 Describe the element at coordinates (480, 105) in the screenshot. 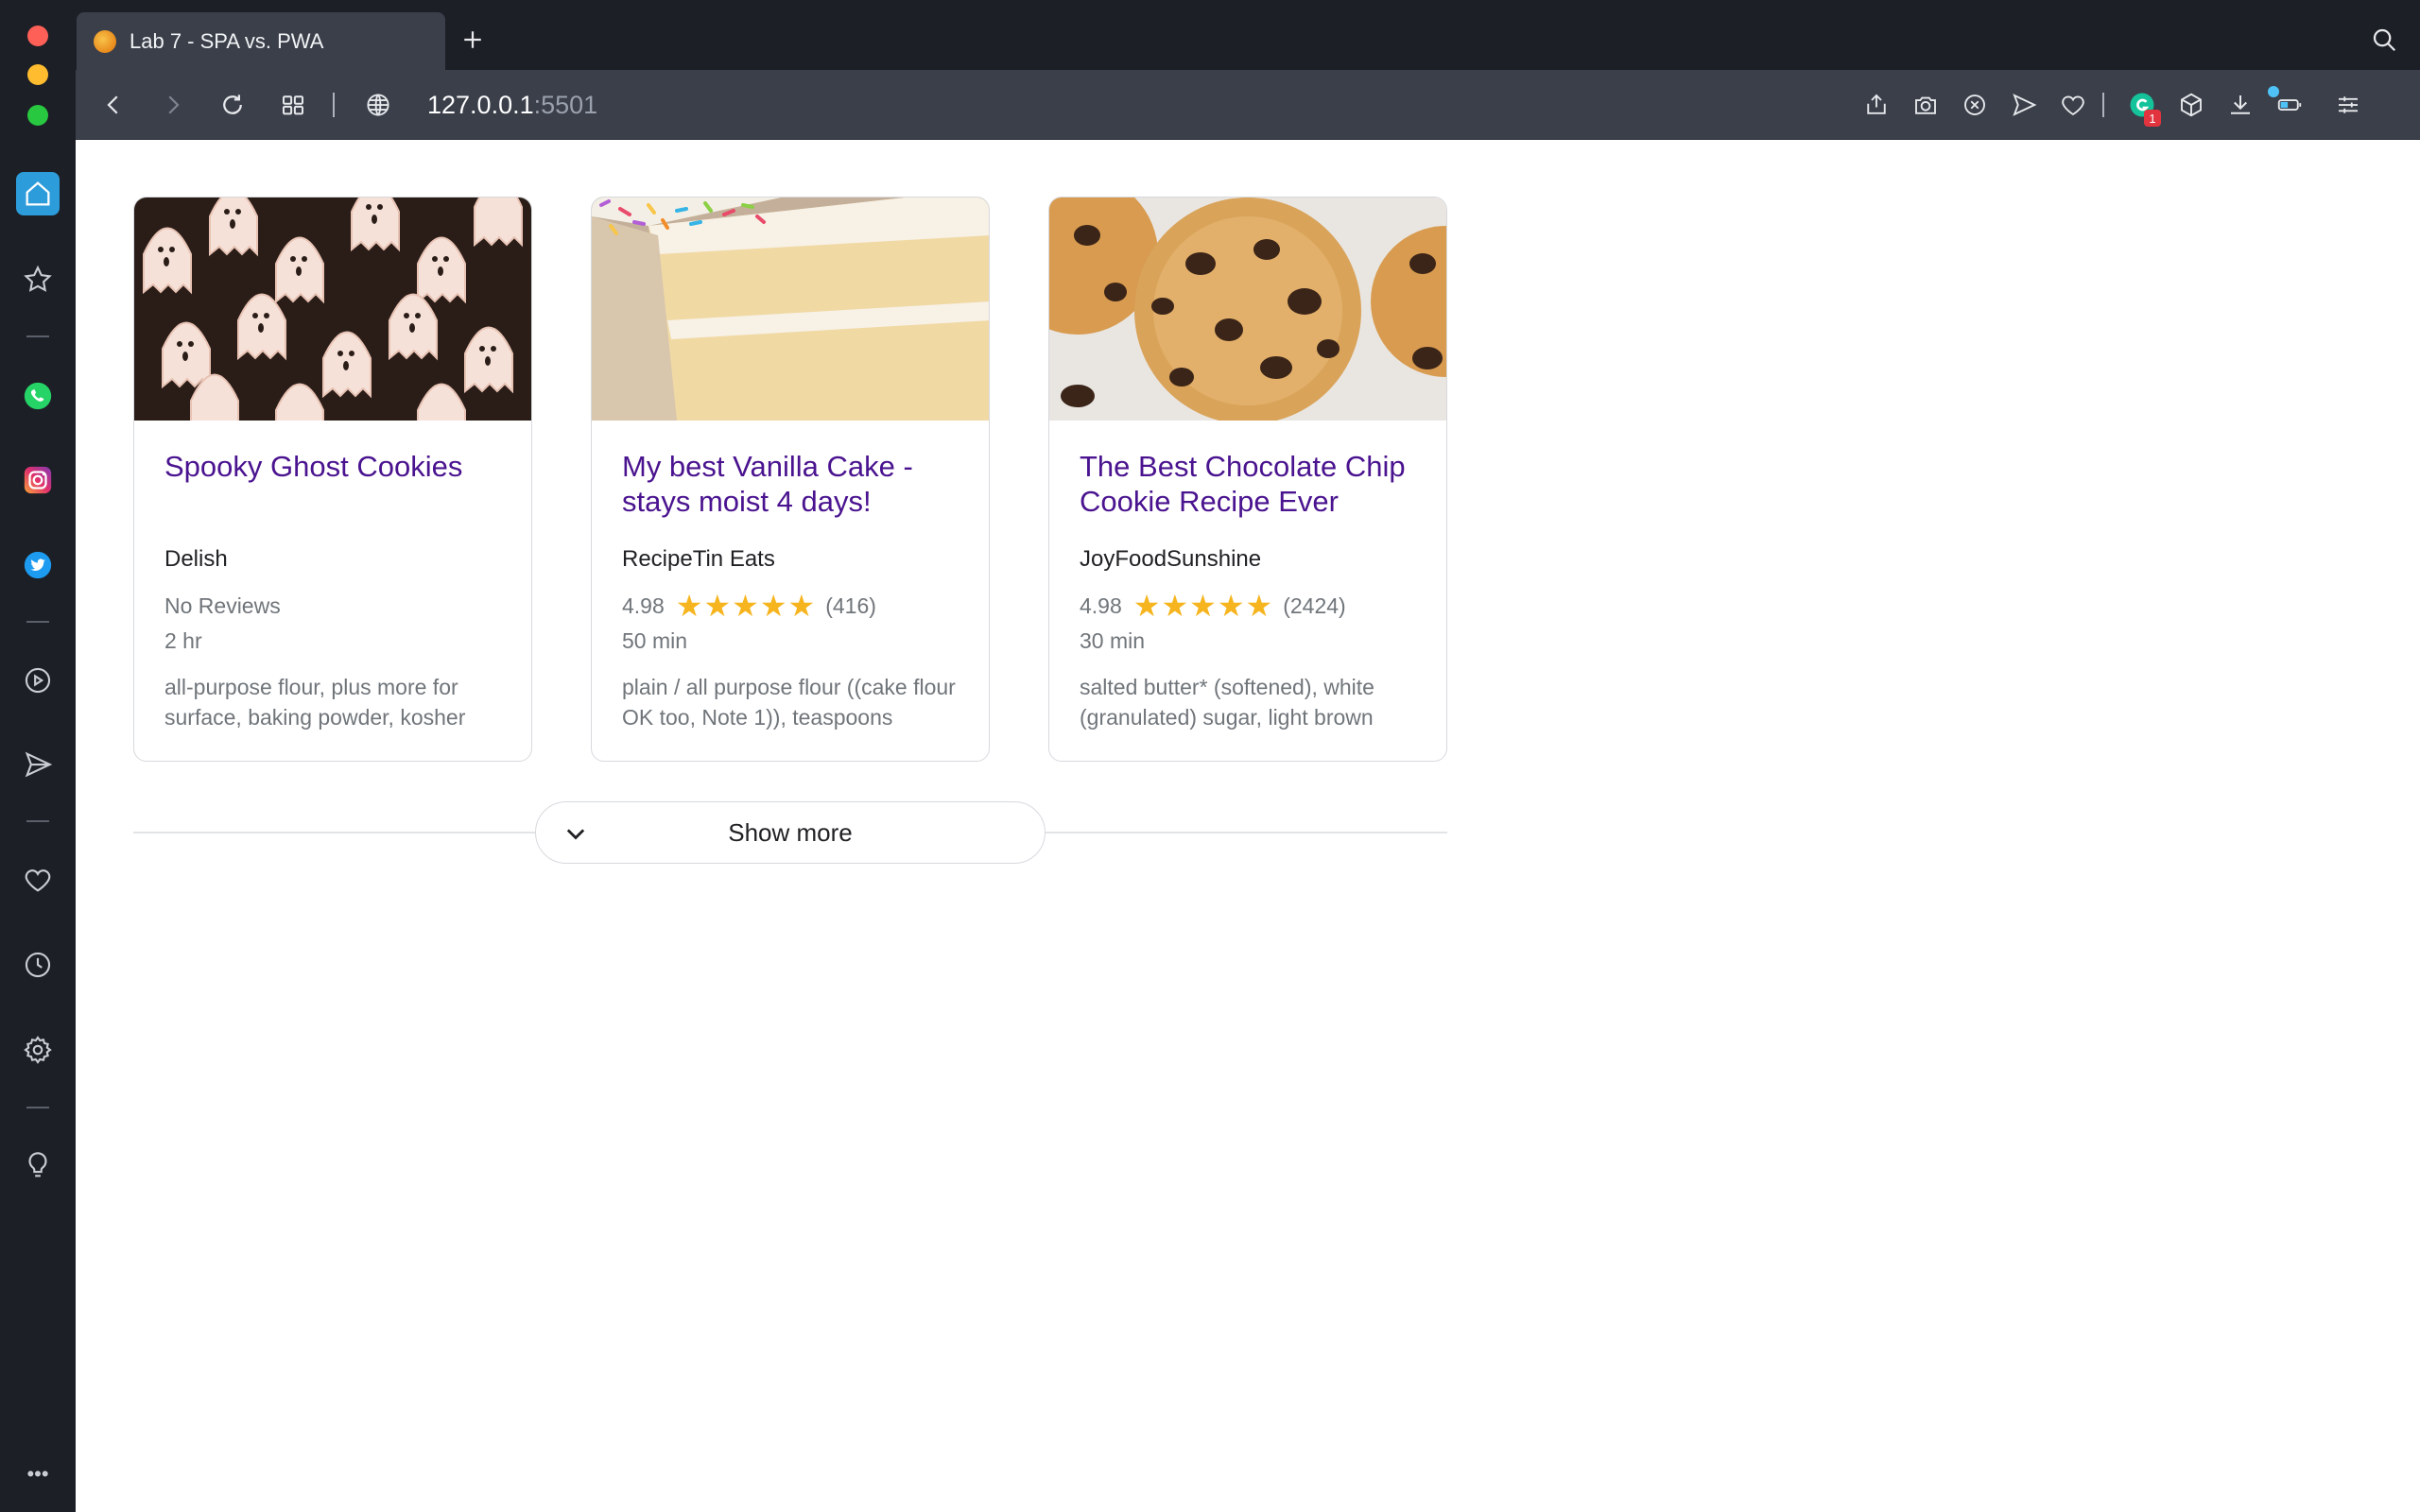

I see `url-host: 127.0.0.1` at that location.